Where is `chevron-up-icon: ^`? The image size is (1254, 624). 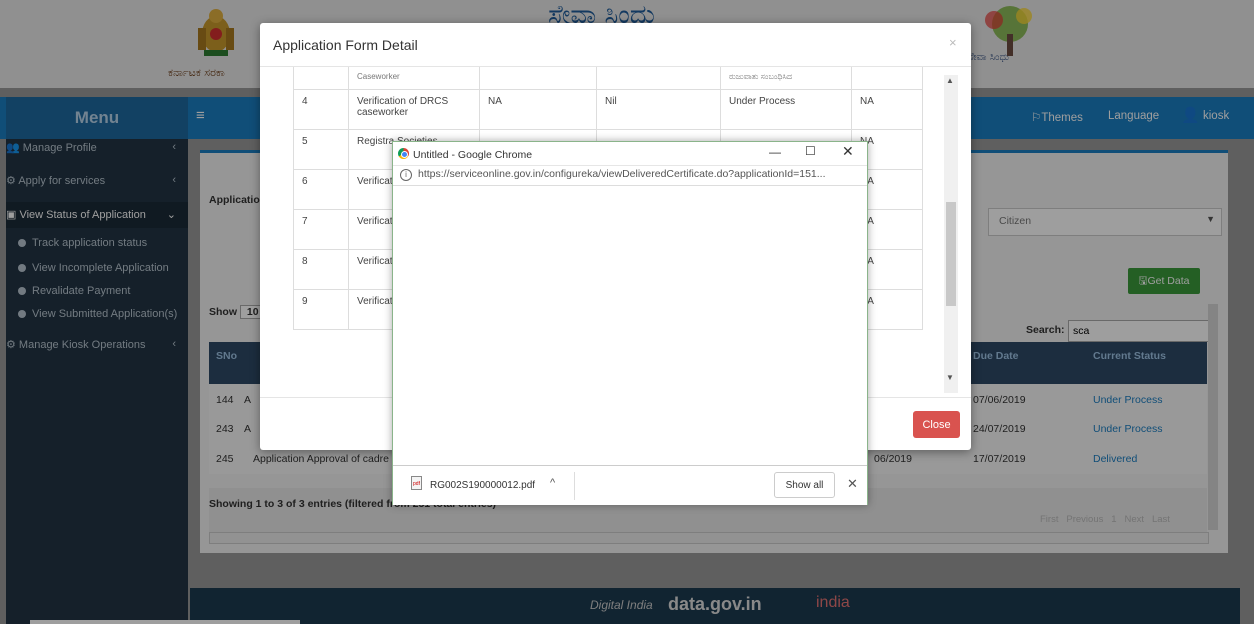
chevron-up-icon: ^ is located at coordinates (552, 483).